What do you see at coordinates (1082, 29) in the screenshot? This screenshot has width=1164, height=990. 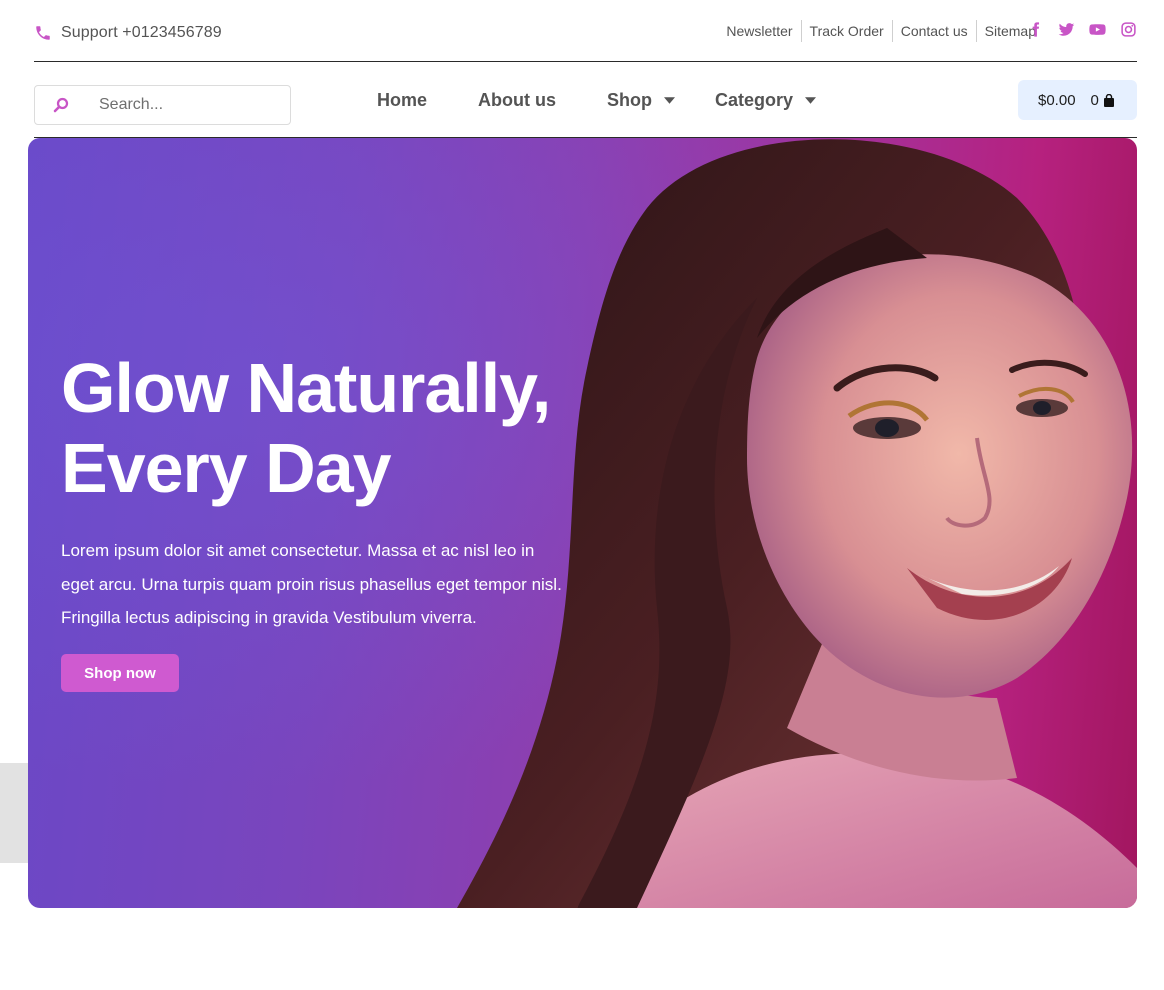 I see `social-links` at bounding box center [1082, 29].